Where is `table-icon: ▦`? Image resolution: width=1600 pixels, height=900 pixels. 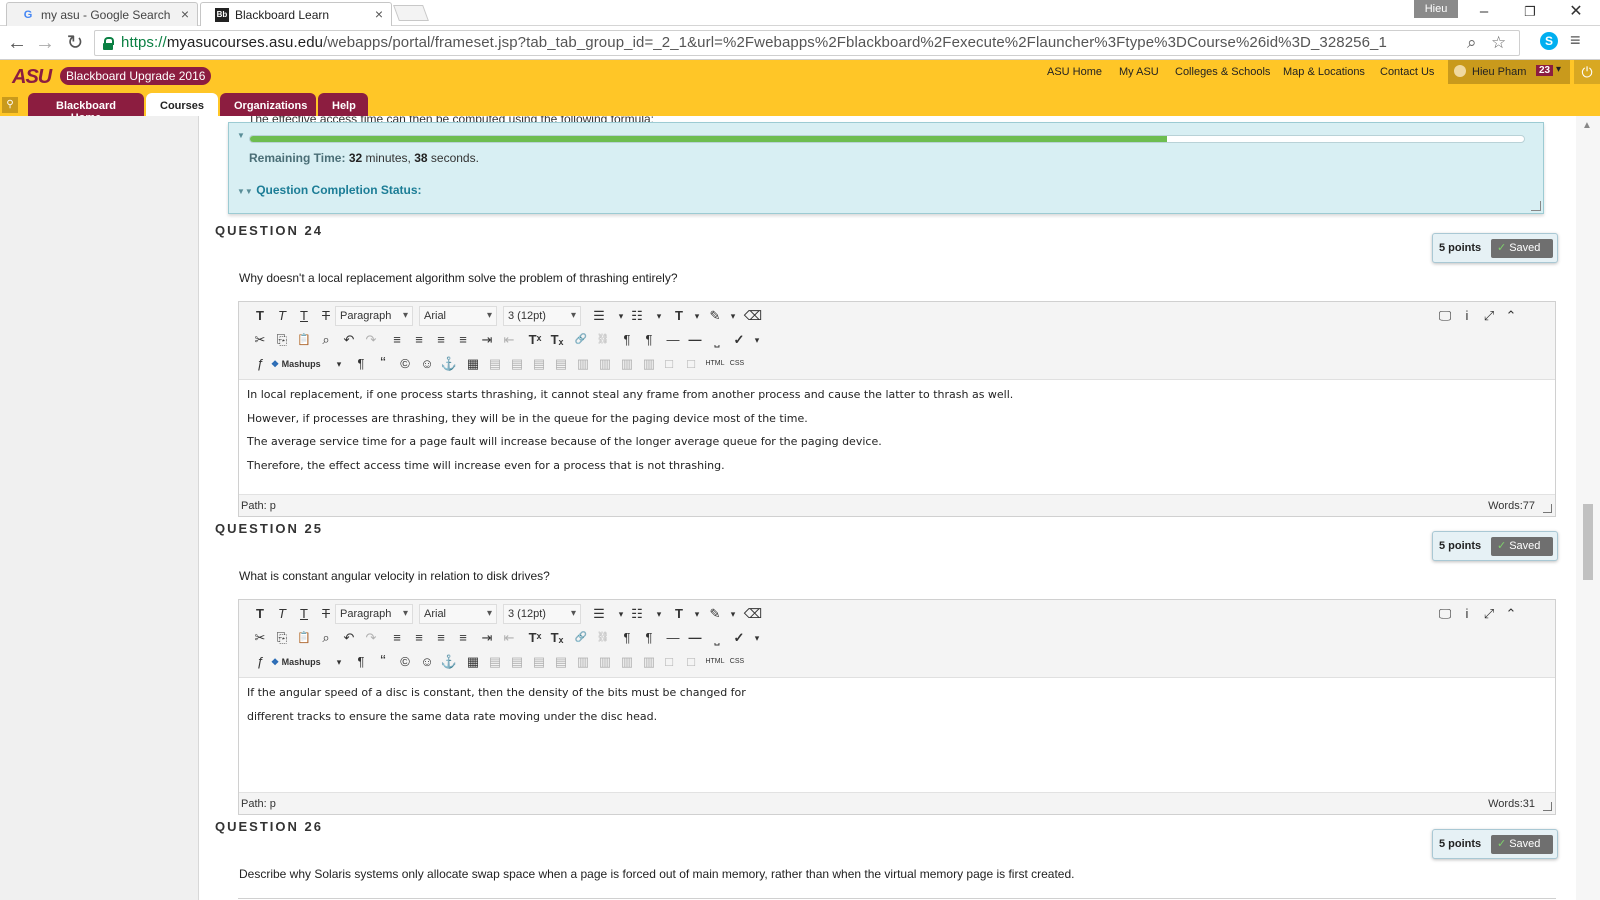 table-icon: ▦ is located at coordinates (473, 364).